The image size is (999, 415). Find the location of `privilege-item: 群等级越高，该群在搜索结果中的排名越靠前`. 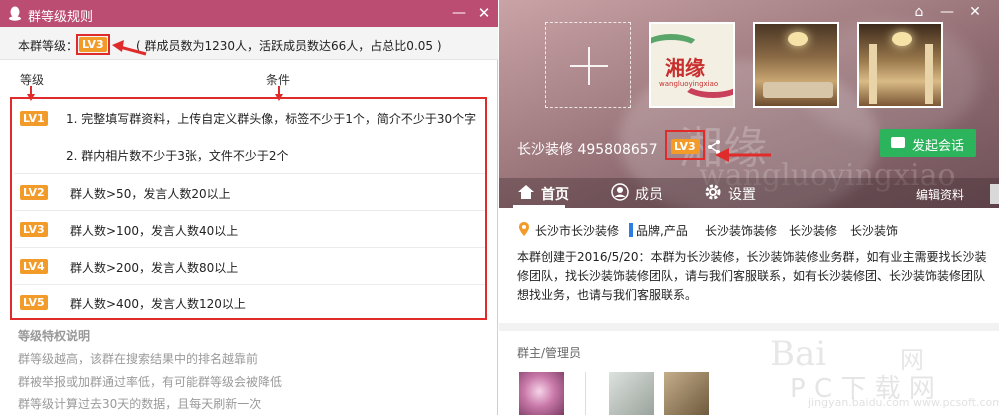

privilege-item: 群等级越高，该群在搜索结果中的排名越靠前 is located at coordinates (138, 359).